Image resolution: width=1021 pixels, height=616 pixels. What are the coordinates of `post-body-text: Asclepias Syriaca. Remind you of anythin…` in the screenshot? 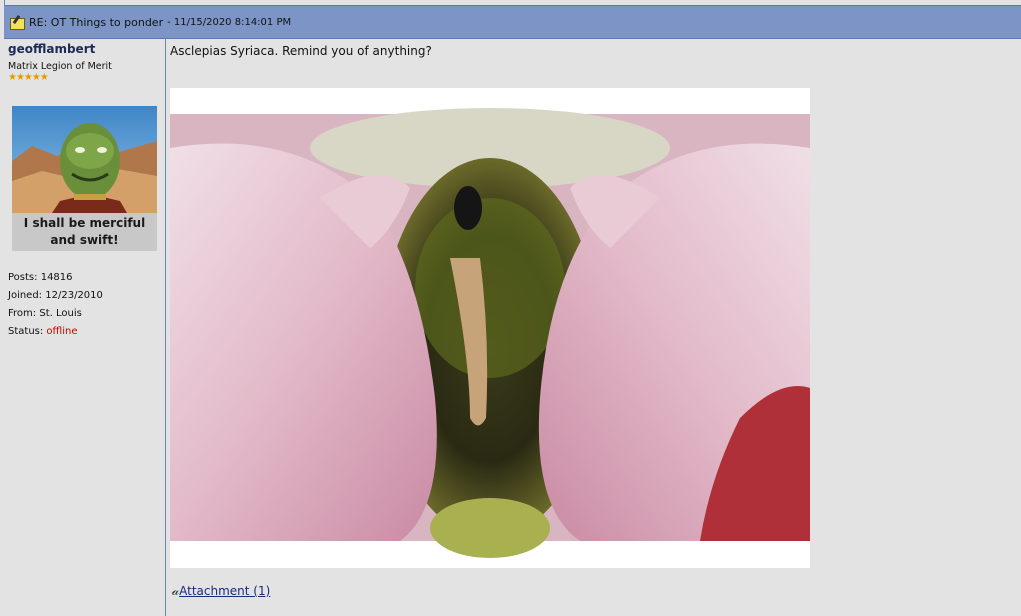 It's located at (301, 51).